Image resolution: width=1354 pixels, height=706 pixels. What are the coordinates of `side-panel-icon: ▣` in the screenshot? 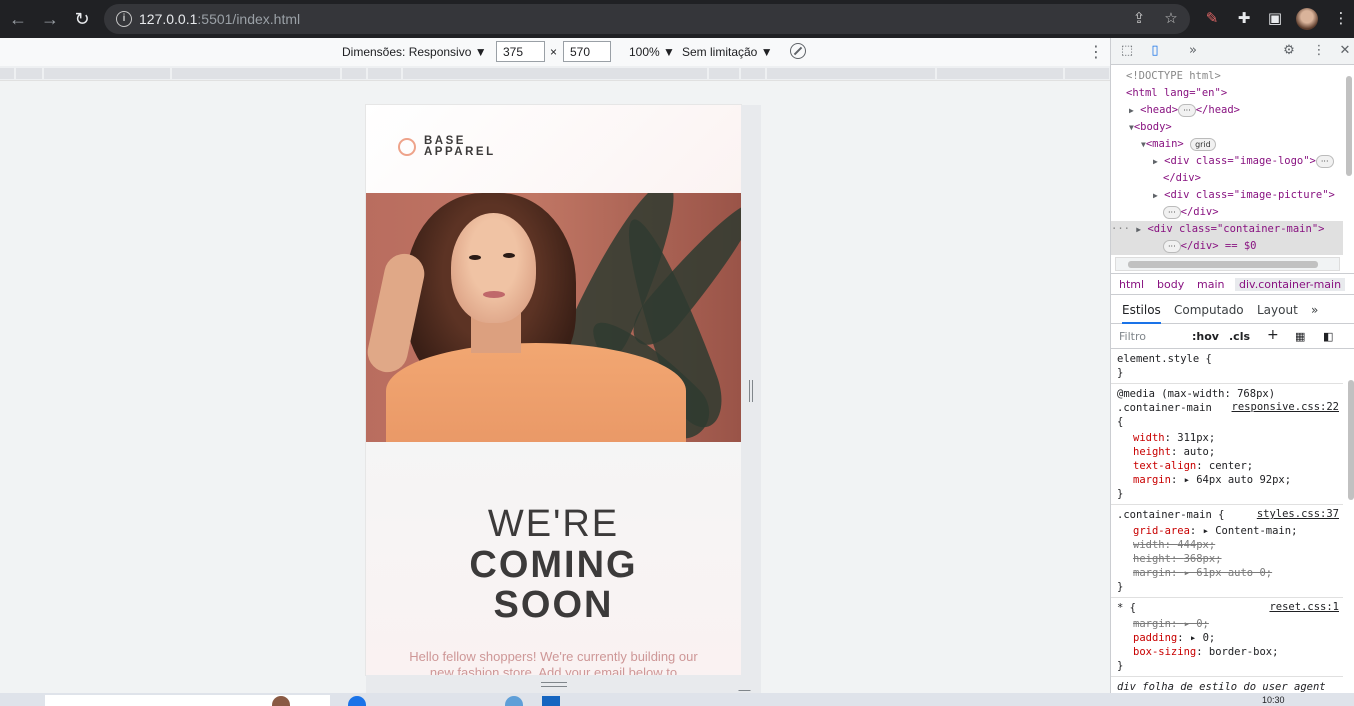 It's located at (1275, 19).